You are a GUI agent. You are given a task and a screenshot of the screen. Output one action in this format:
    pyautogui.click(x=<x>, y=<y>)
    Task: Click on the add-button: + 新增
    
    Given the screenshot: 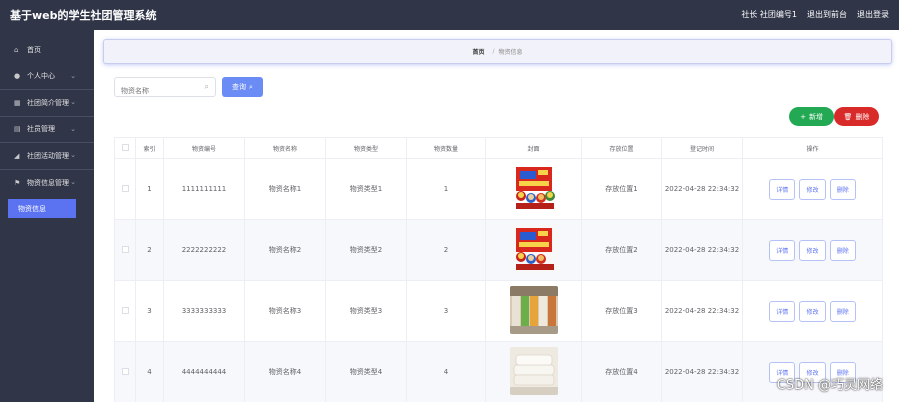 What is the action you would take?
    pyautogui.click(x=811, y=116)
    